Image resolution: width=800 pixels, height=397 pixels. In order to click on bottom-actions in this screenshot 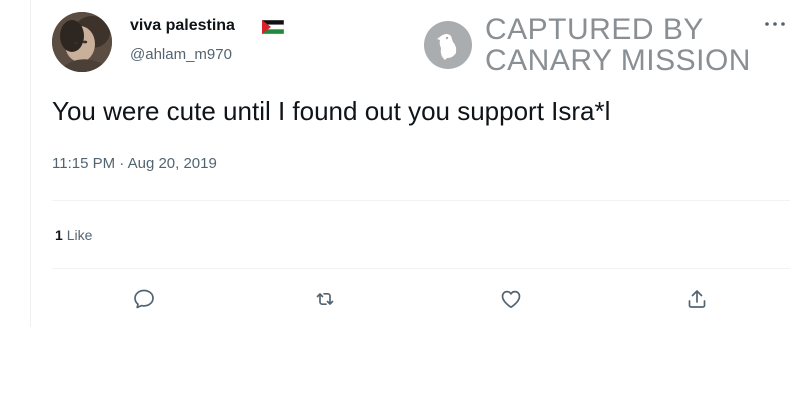, I will do `click(400, 301)`.